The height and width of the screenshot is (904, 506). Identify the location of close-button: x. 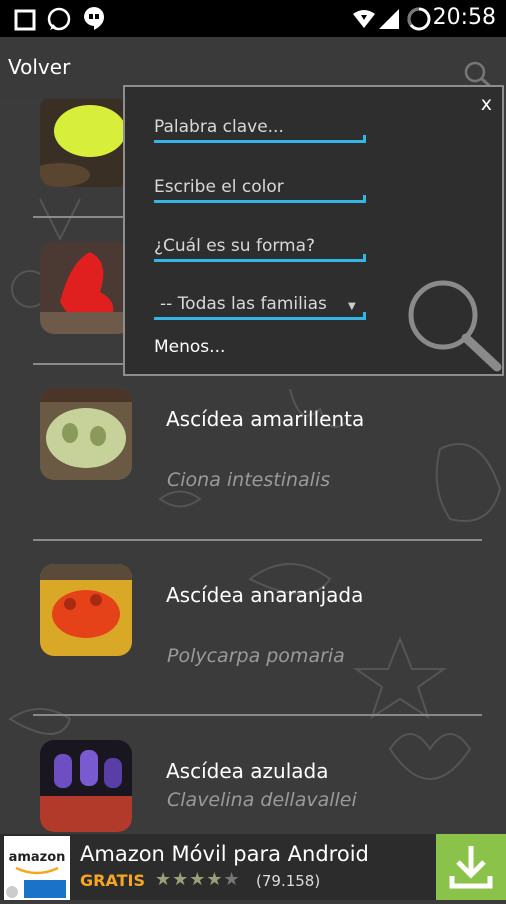
(486, 104).